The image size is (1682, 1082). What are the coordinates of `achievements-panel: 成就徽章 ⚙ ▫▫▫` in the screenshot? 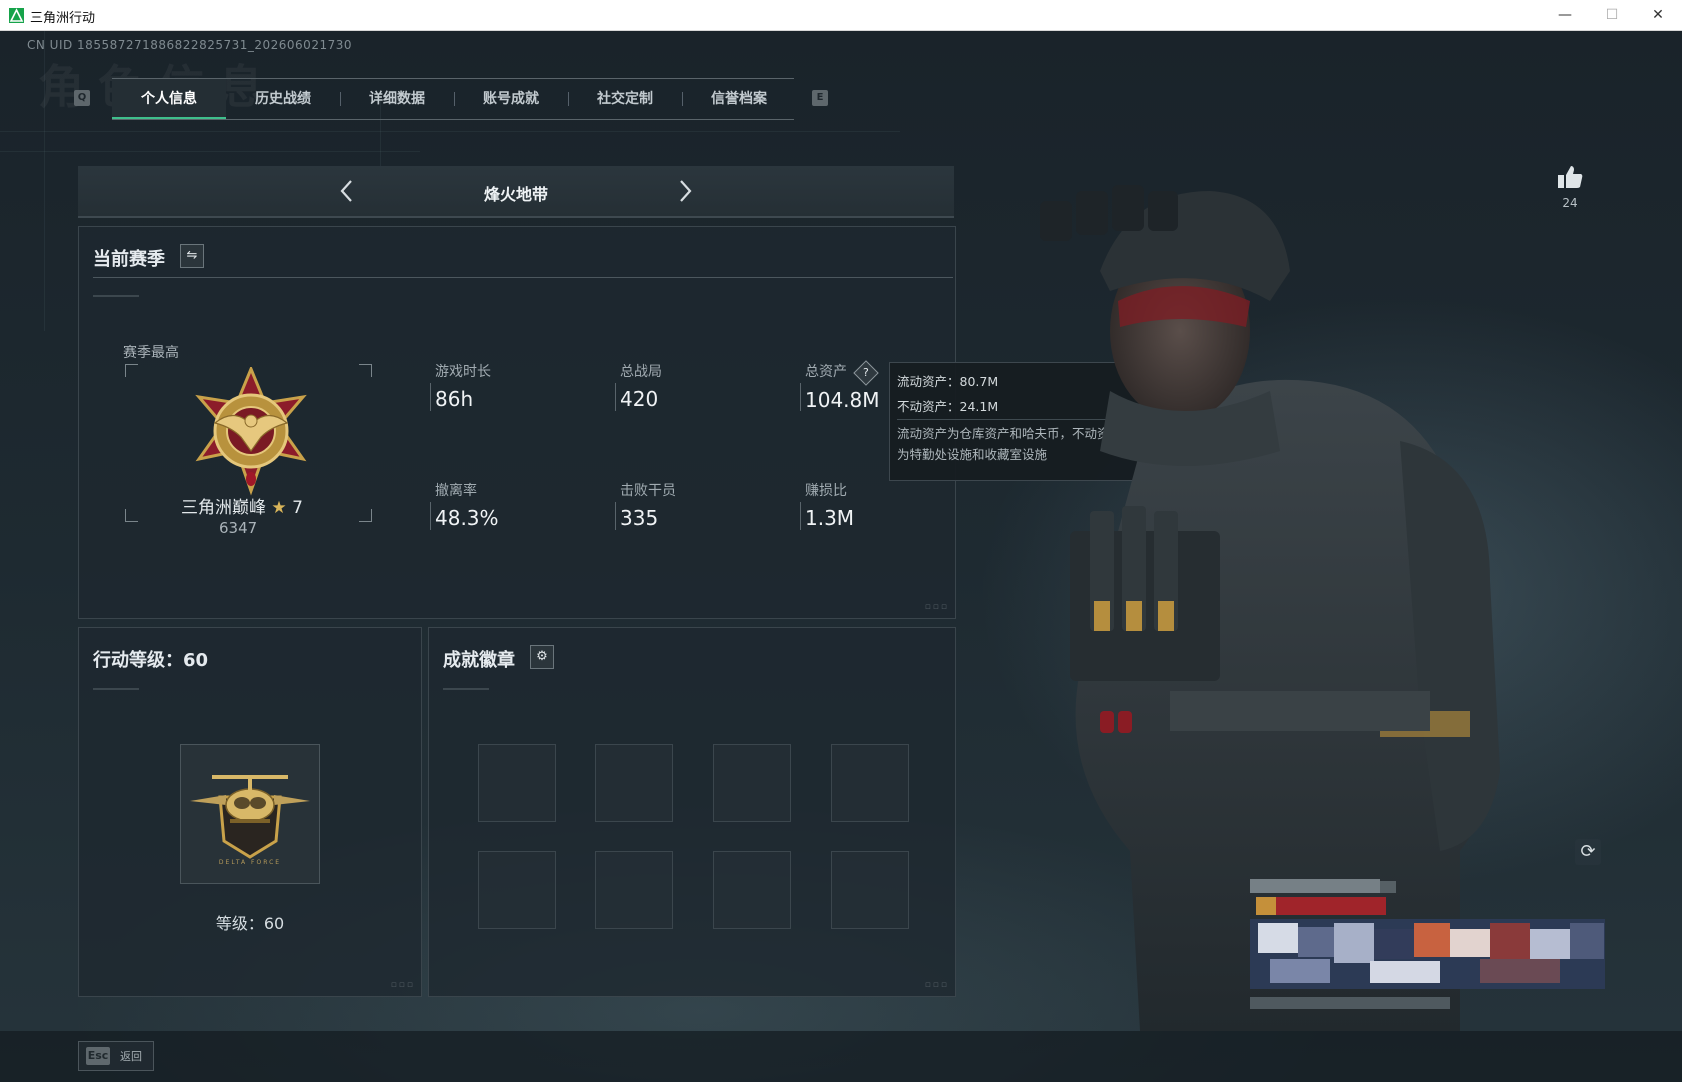 It's located at (692, 812).